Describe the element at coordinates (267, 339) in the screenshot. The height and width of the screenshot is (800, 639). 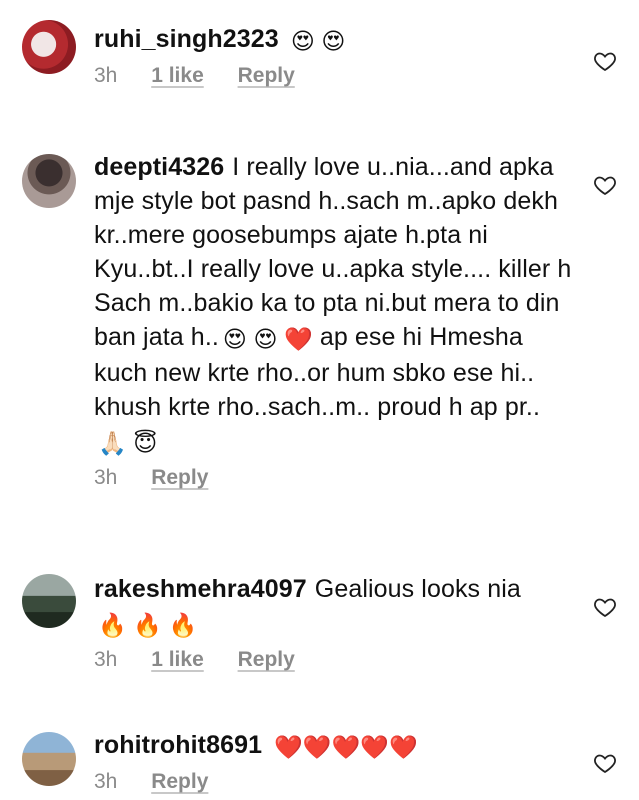
I see `comment-emoji: 😍 😍 ❤️` at that location.